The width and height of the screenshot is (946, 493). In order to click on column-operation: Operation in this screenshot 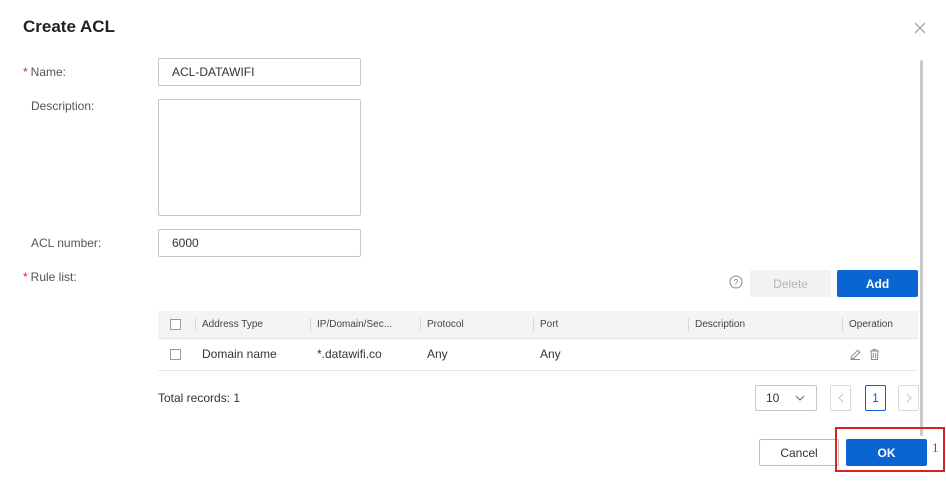, I will do `click(871, 324)`.